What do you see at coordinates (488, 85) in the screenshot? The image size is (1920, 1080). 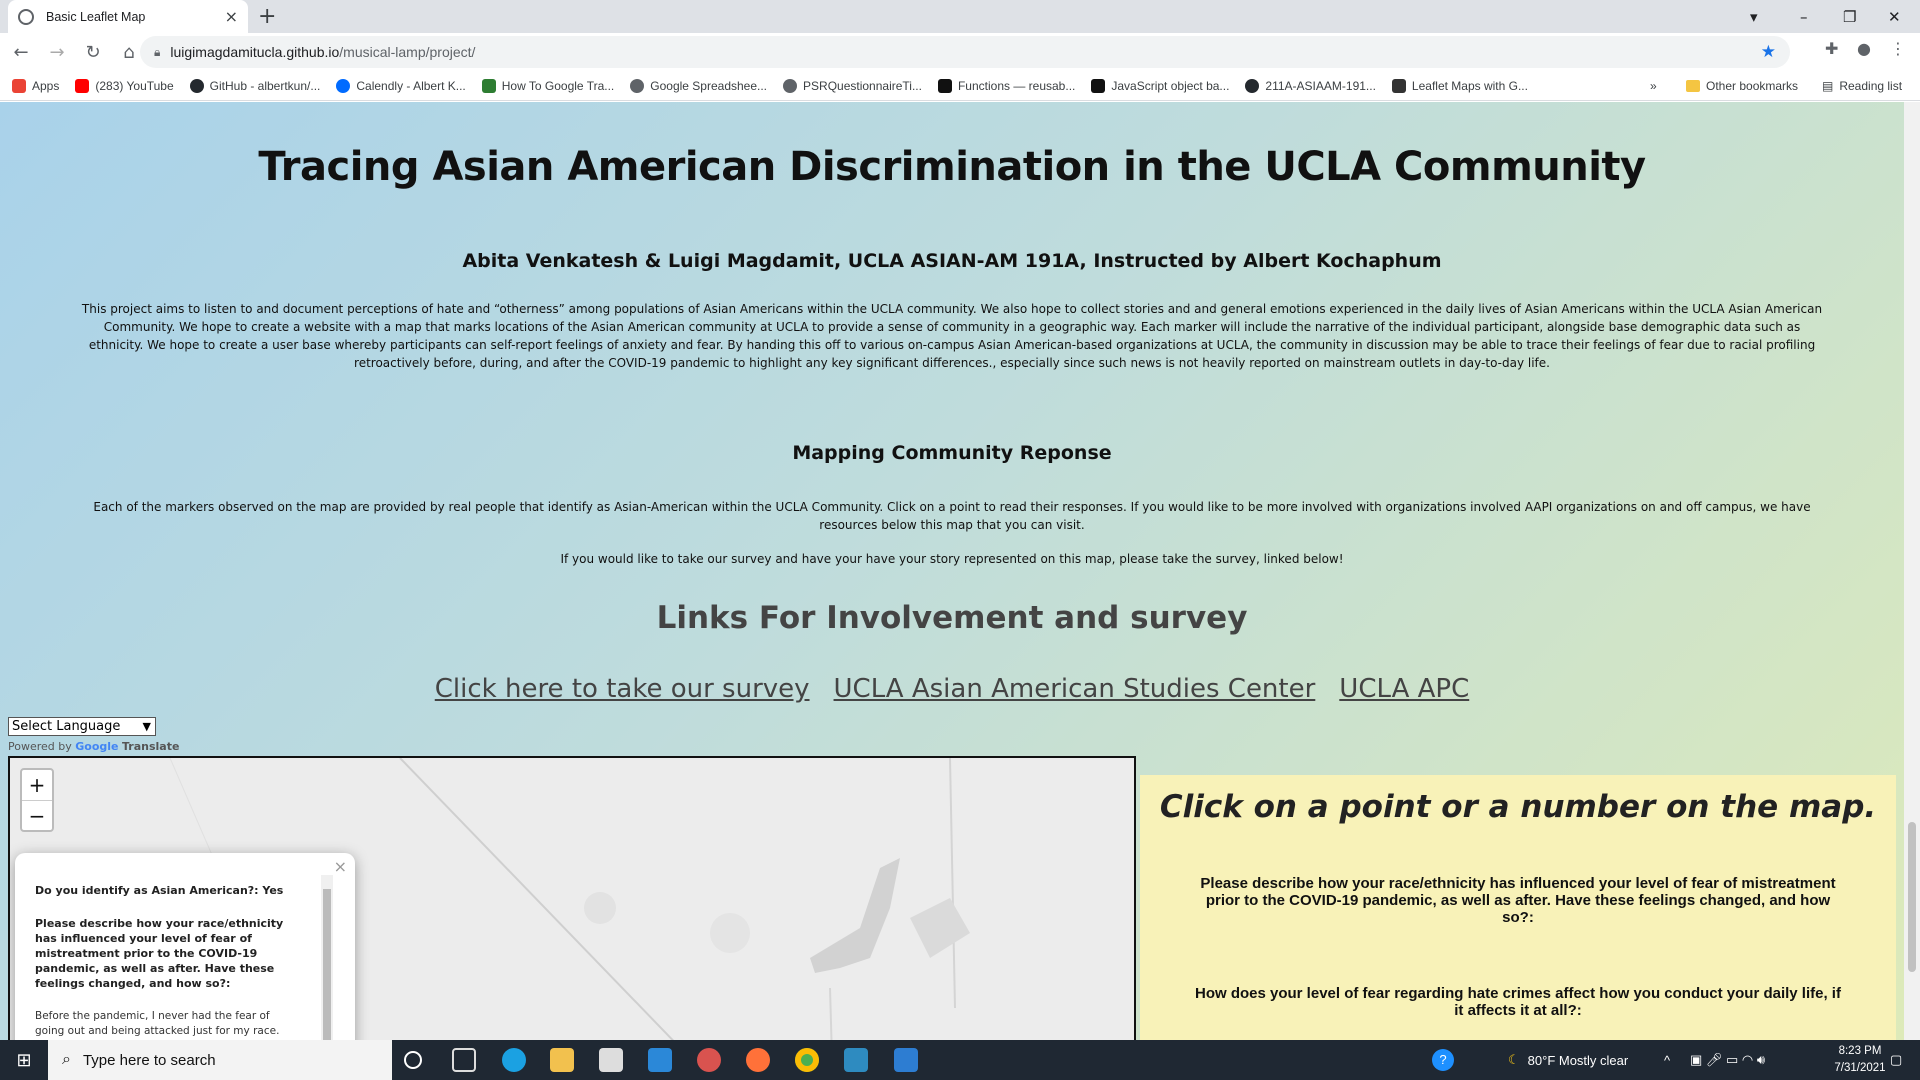 I see `wordpress-w-icon` at bounding box center [488, 85].